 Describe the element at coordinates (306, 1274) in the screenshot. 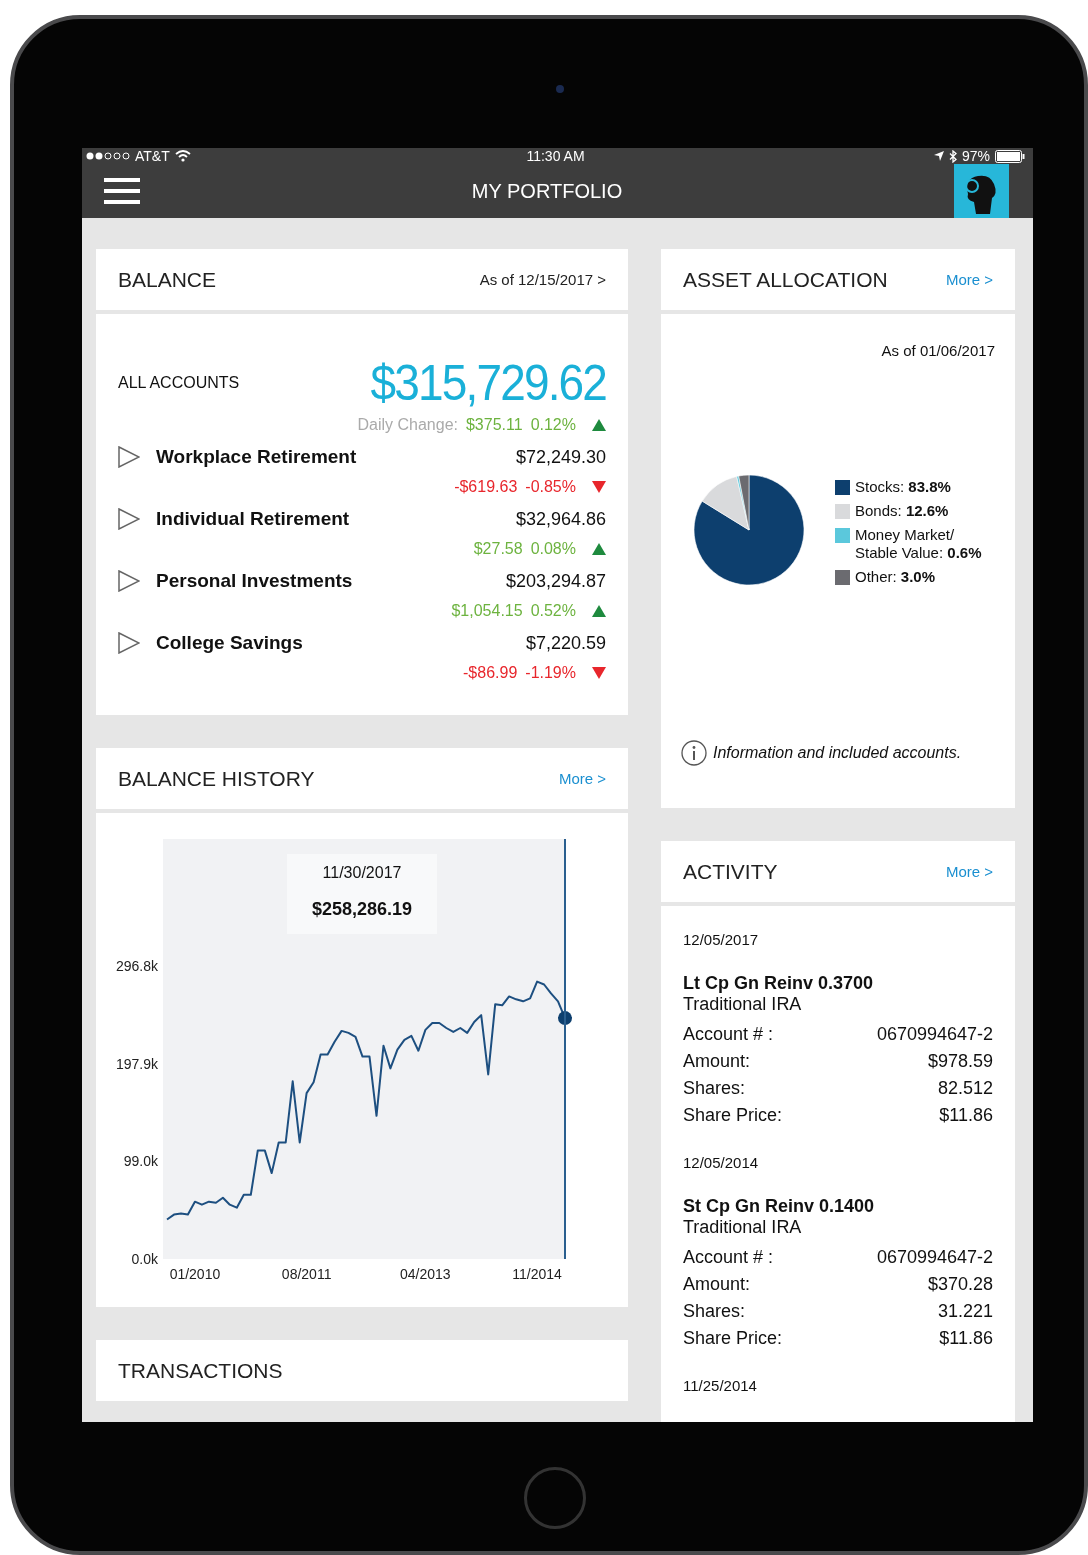

I see `x-axis-label: 08/2011` at that location.